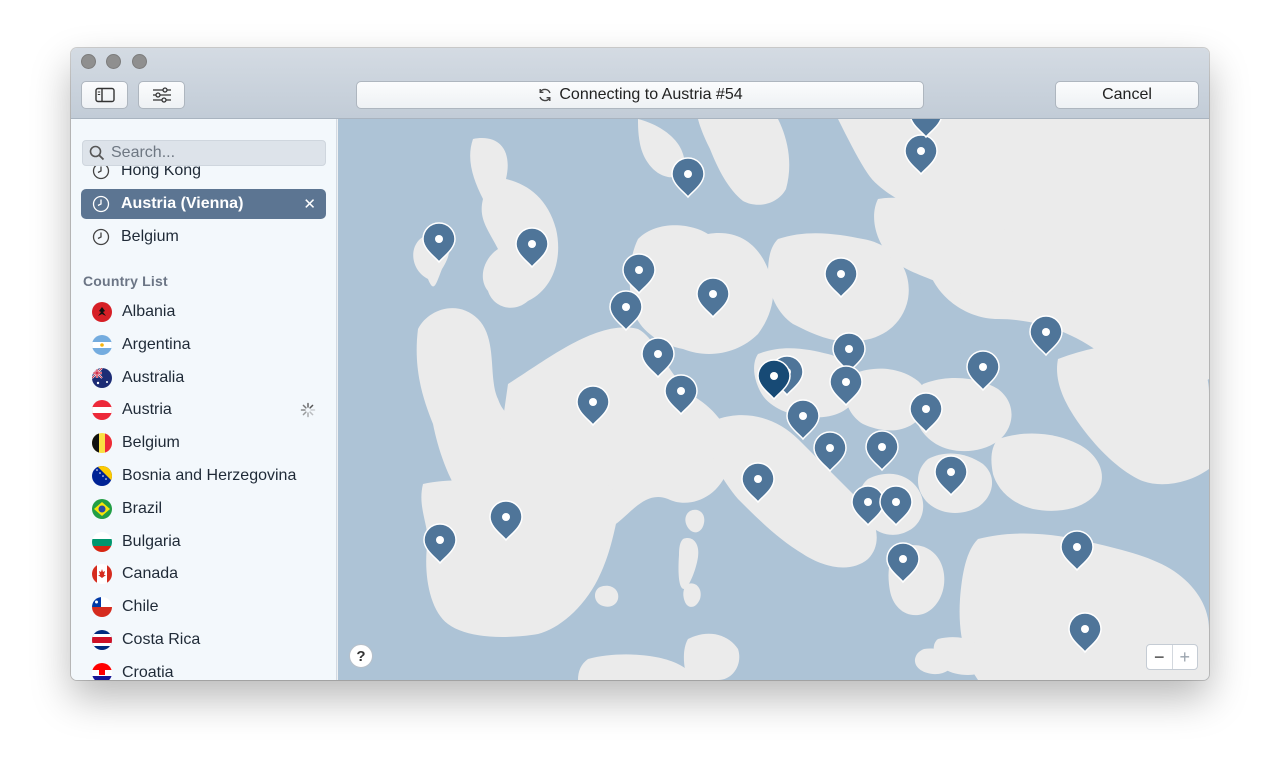  What do you see at coordinates (140, 607) in the screenshot?
I see `country-label: Chile` at bounding box center [140, 607].